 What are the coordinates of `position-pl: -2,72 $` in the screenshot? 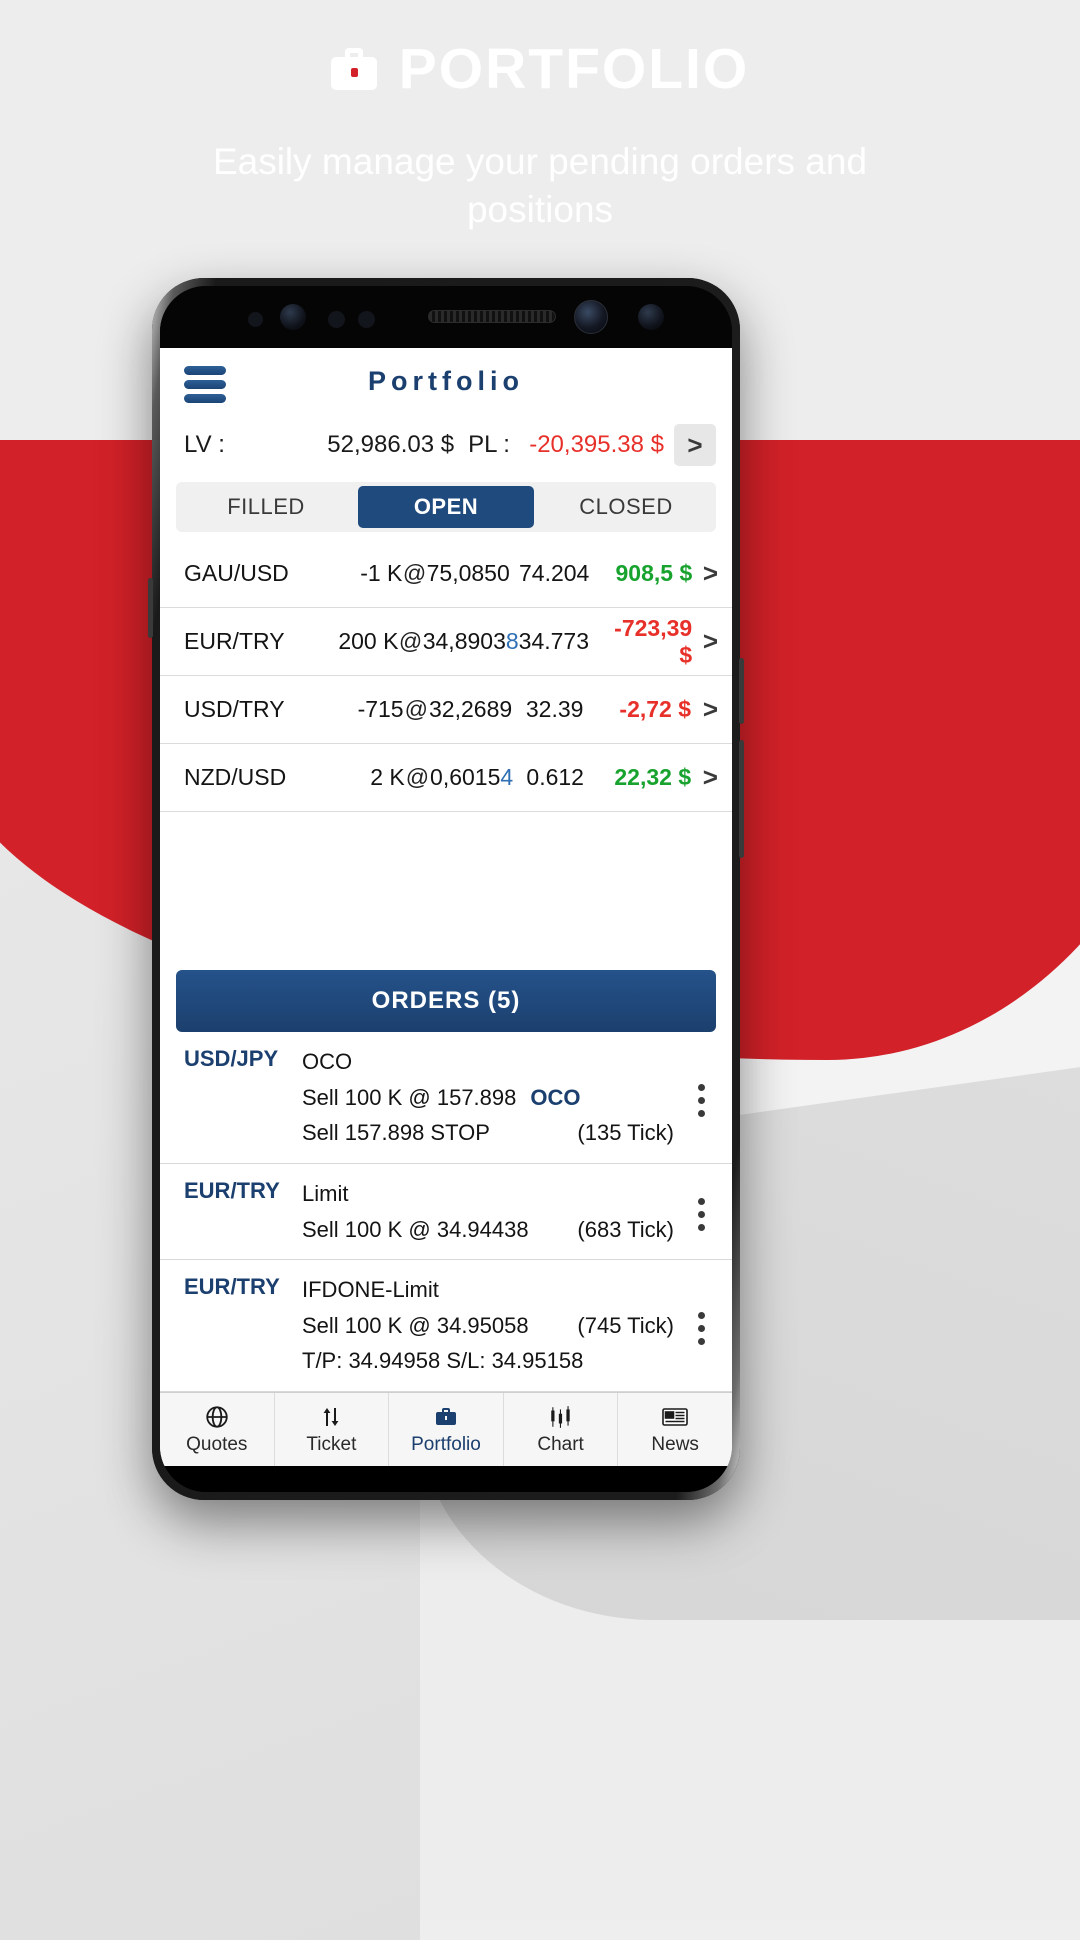 It's located at (655, 709).